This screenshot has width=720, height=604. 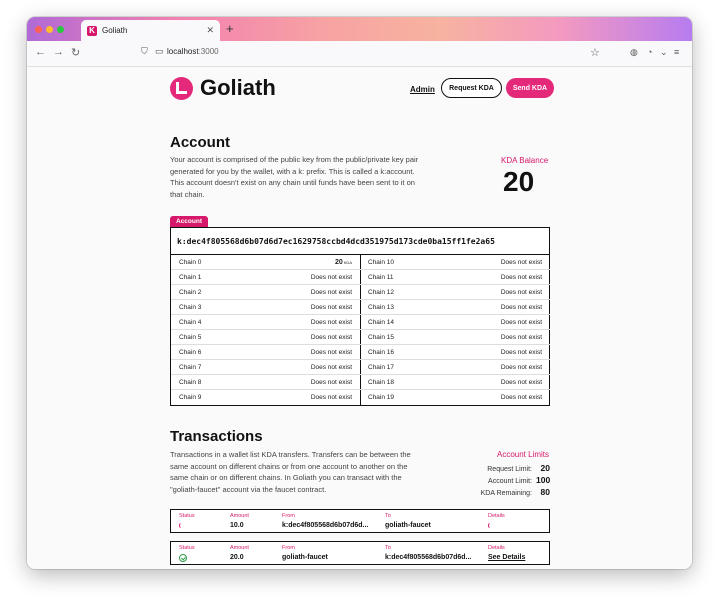 What do you see at coordinates (237, 525) in the screenshot?
I see `tx-amount-value: 10.0` at bounding box center [237, 525].